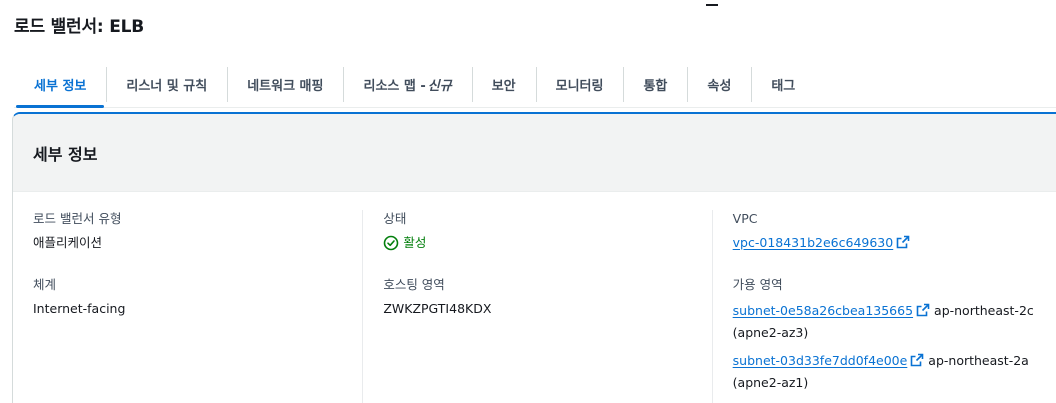 This screenshot has width=1056, height=403. I want to click on tab-tags: 태그, so click(783, 84).